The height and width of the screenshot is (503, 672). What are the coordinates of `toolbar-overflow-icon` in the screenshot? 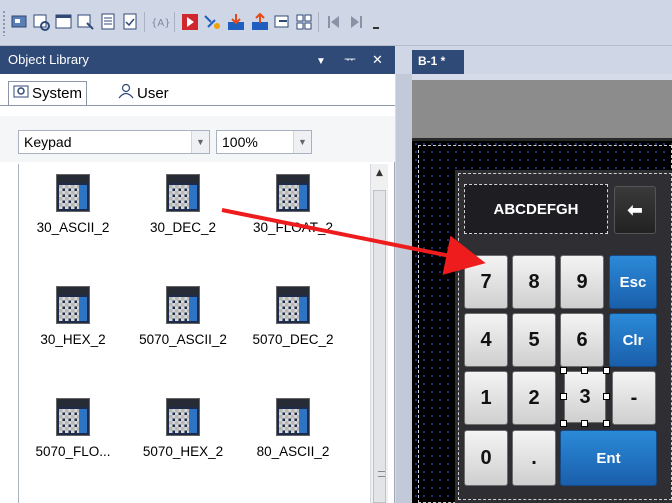 It's located at (376, 22).